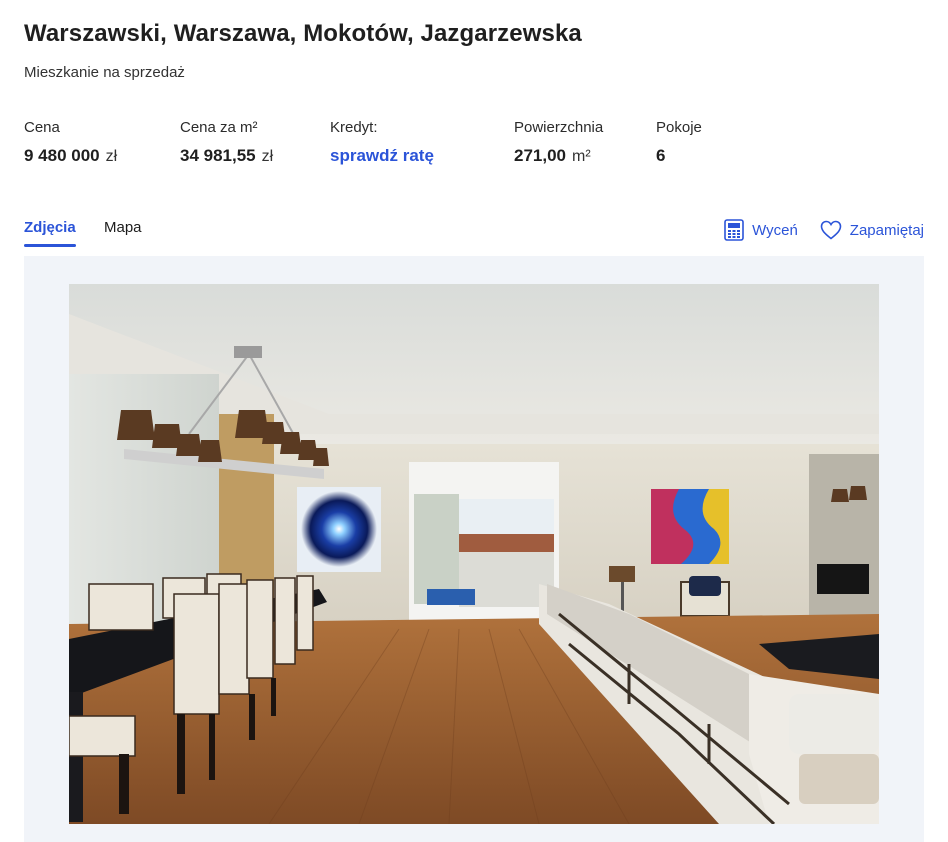 The height and width of the screenshot is (842, 948). Describe the element at coordinates (219, 127) in the screenshot. I see `price-per-m2-label: Cena za m²` at that location.